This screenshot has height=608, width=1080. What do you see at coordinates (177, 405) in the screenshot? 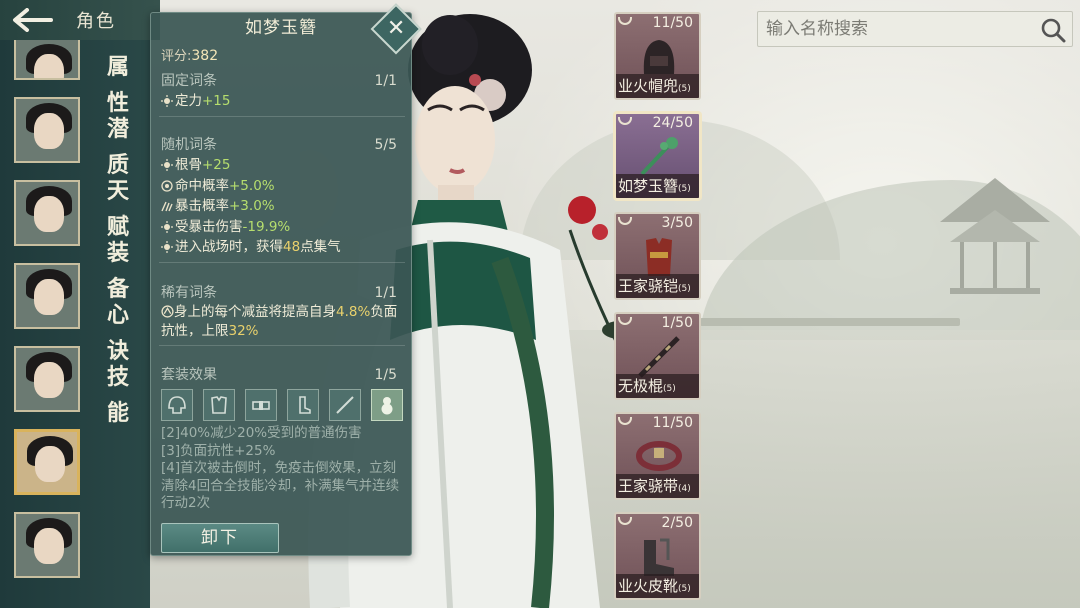
I see `helmet-icon` at bounding box center [177, 405].